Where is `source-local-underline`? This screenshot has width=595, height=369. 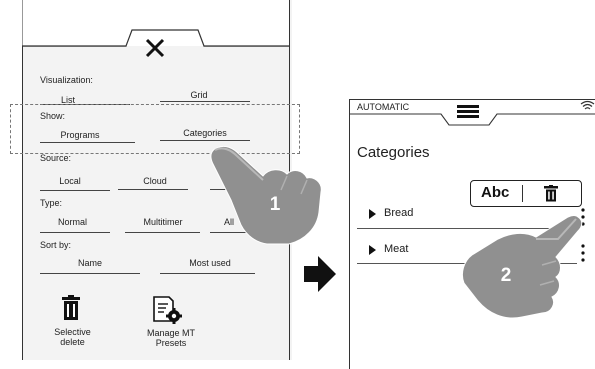 source-local-underline is located at coordinates (75, 190).